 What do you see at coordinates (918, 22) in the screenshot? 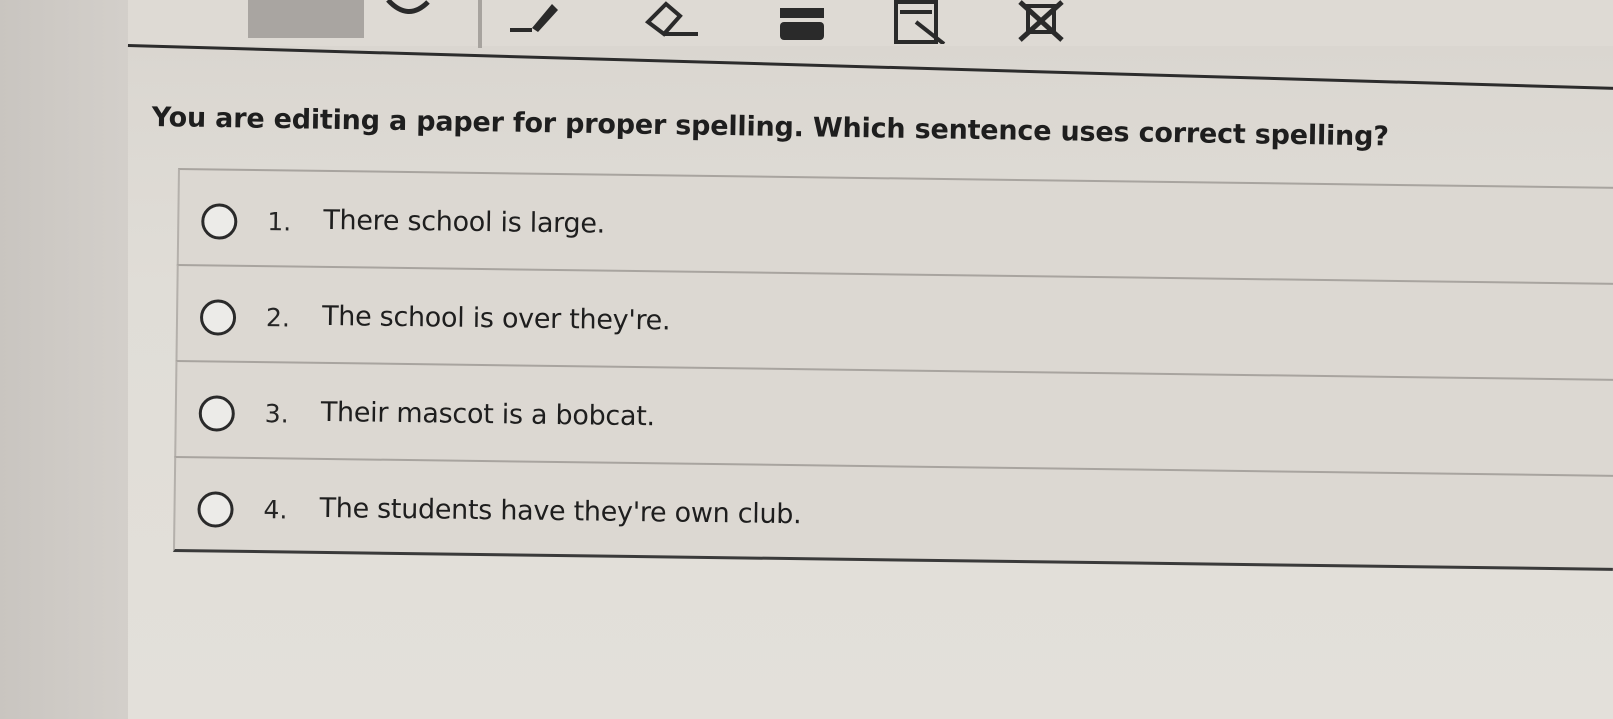
I see `notepad-icon` at bounding box center [918, 22].